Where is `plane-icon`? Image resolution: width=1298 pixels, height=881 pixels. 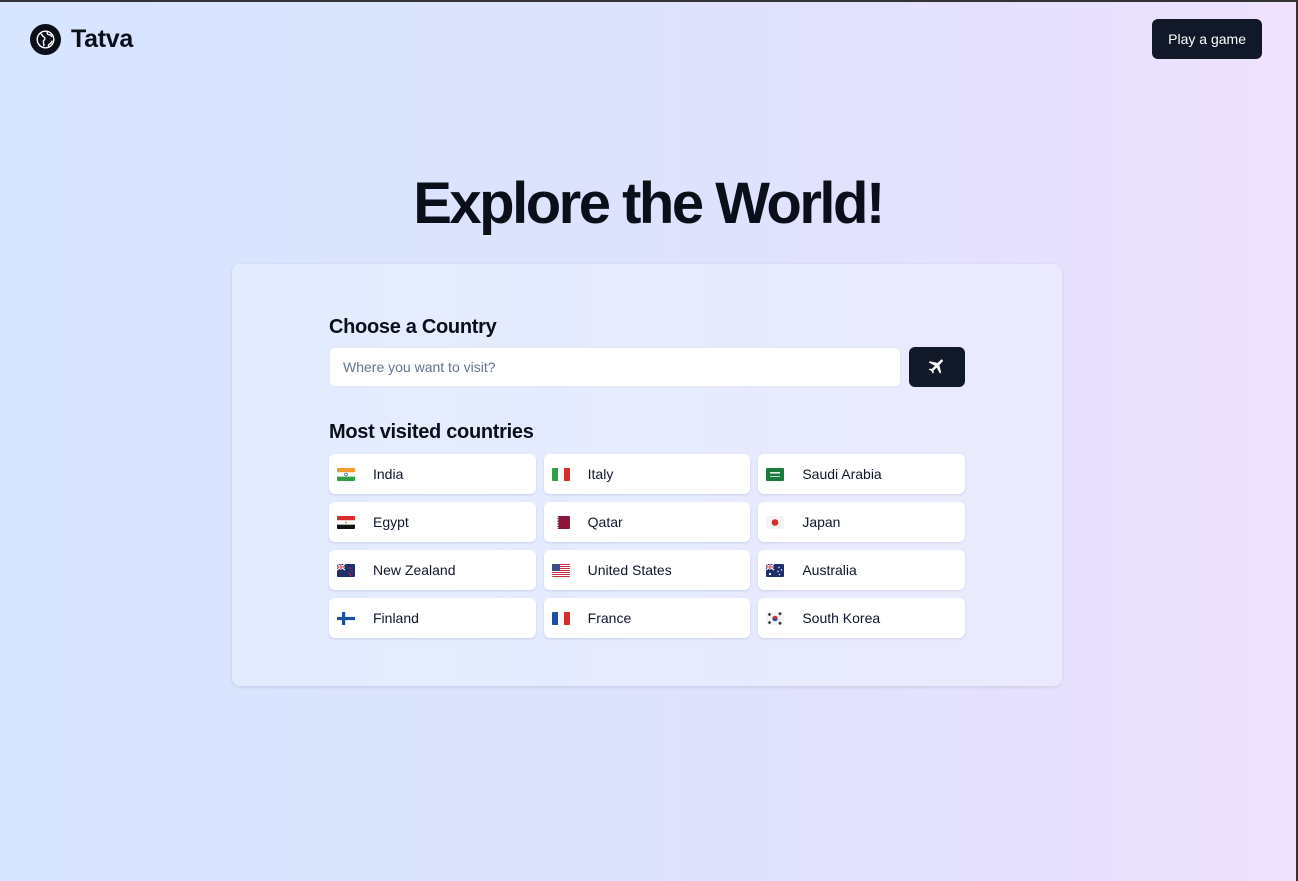
plane-icon is located at coordinates (937, 367).